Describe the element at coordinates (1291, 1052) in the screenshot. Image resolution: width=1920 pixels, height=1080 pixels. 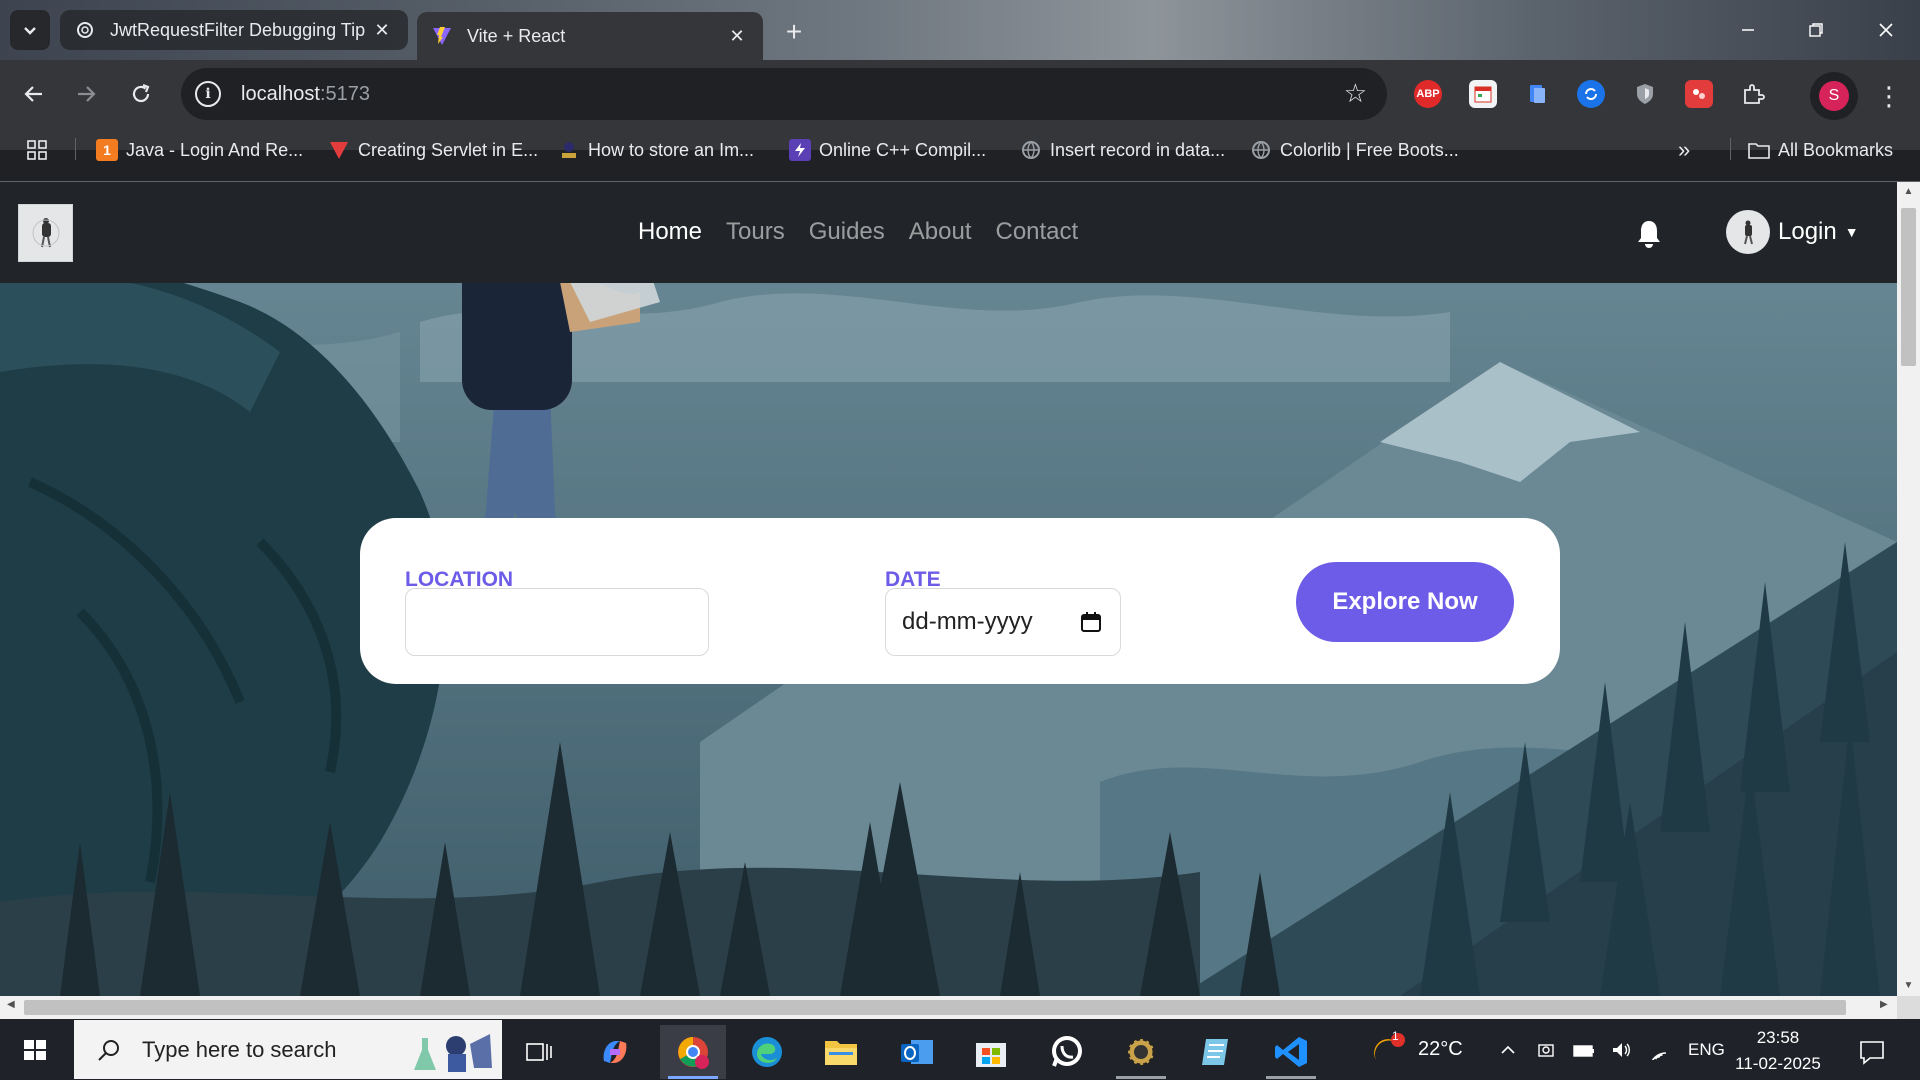
I see `vscode-icon` at that location.